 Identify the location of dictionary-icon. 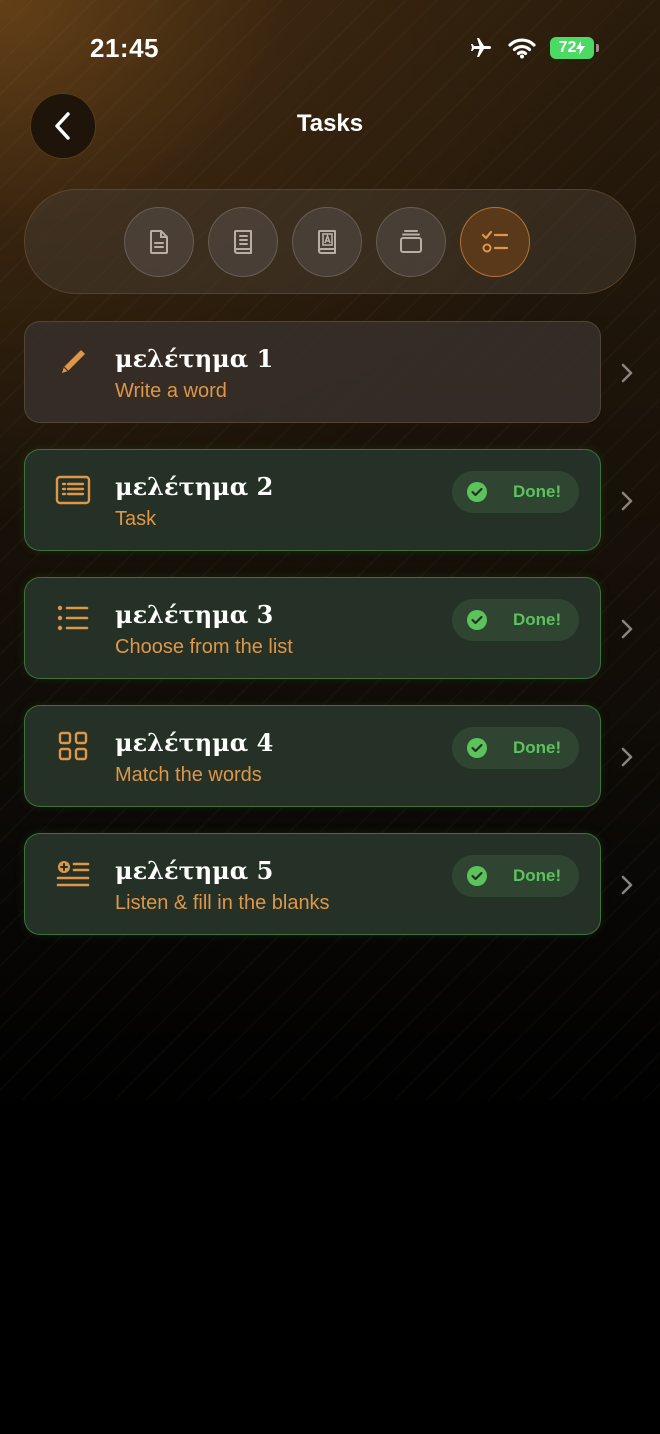
(327, 242).